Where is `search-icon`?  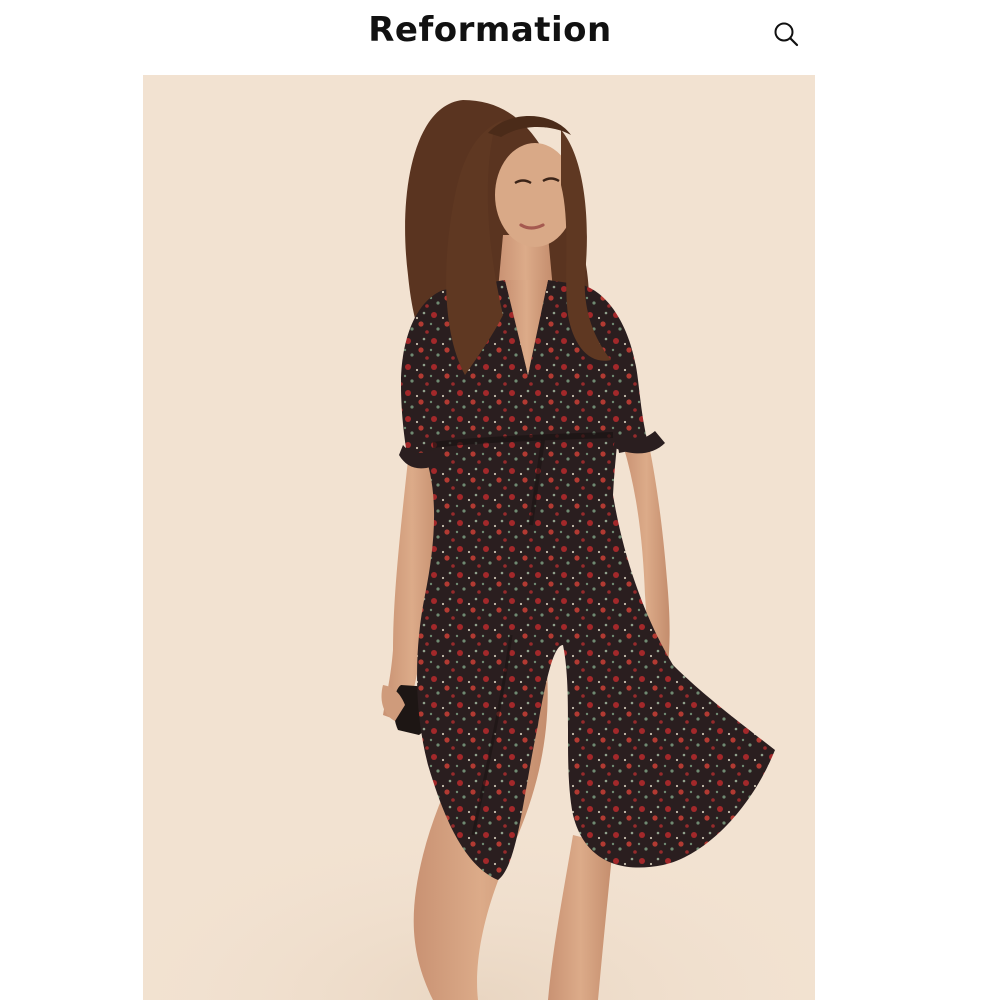
search-icon is located at coordinates (786, 34).